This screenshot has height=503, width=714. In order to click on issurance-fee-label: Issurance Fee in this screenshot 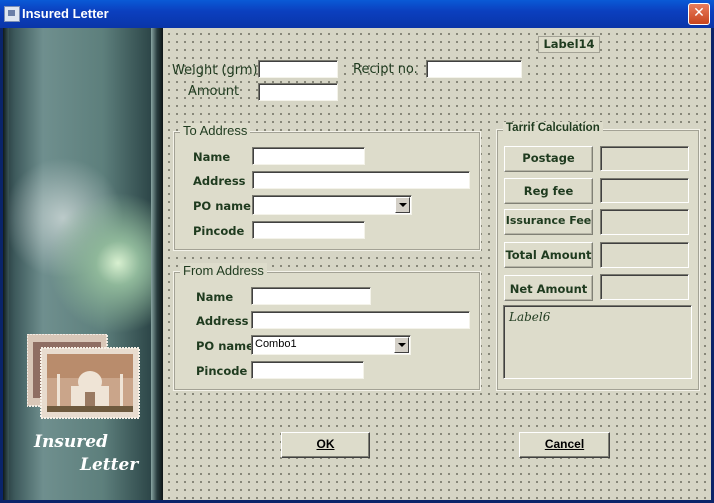, I will do `click(548, 222)`.